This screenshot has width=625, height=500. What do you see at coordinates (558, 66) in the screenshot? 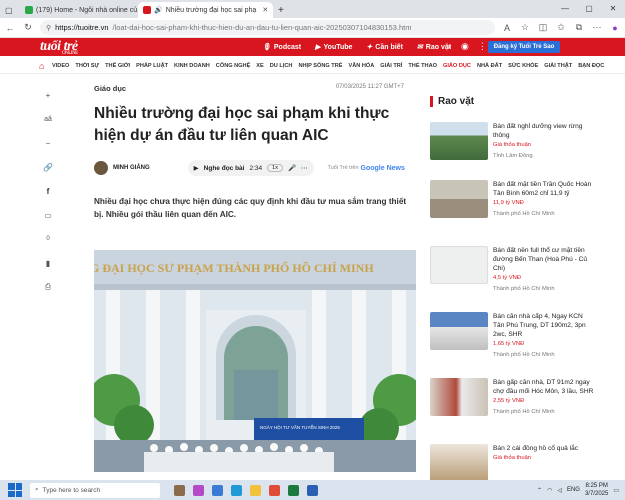
I see `menu-item: GIẢI THẬT` at bounding box center [558, 66].